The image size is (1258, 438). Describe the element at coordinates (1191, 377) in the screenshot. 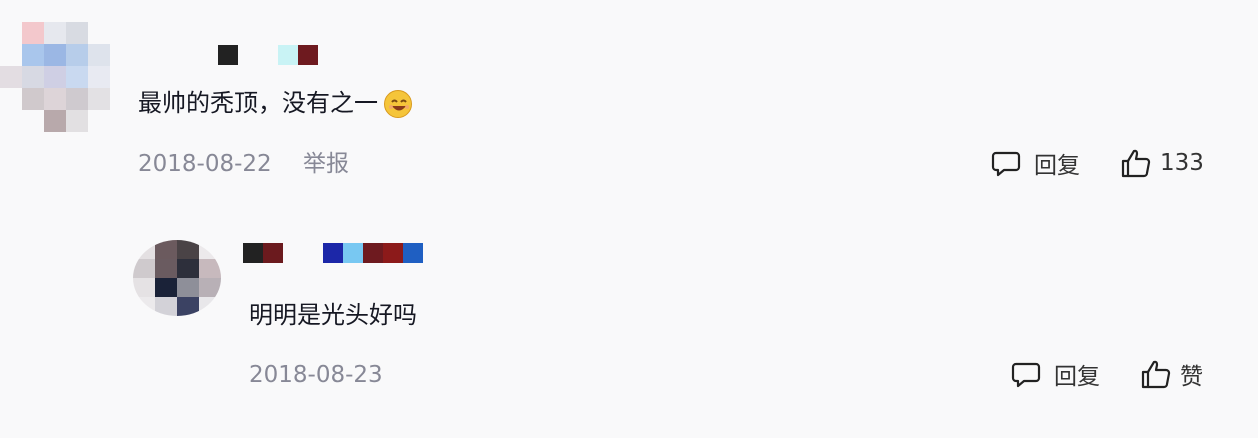

I see `like-label: 赞` at that location.